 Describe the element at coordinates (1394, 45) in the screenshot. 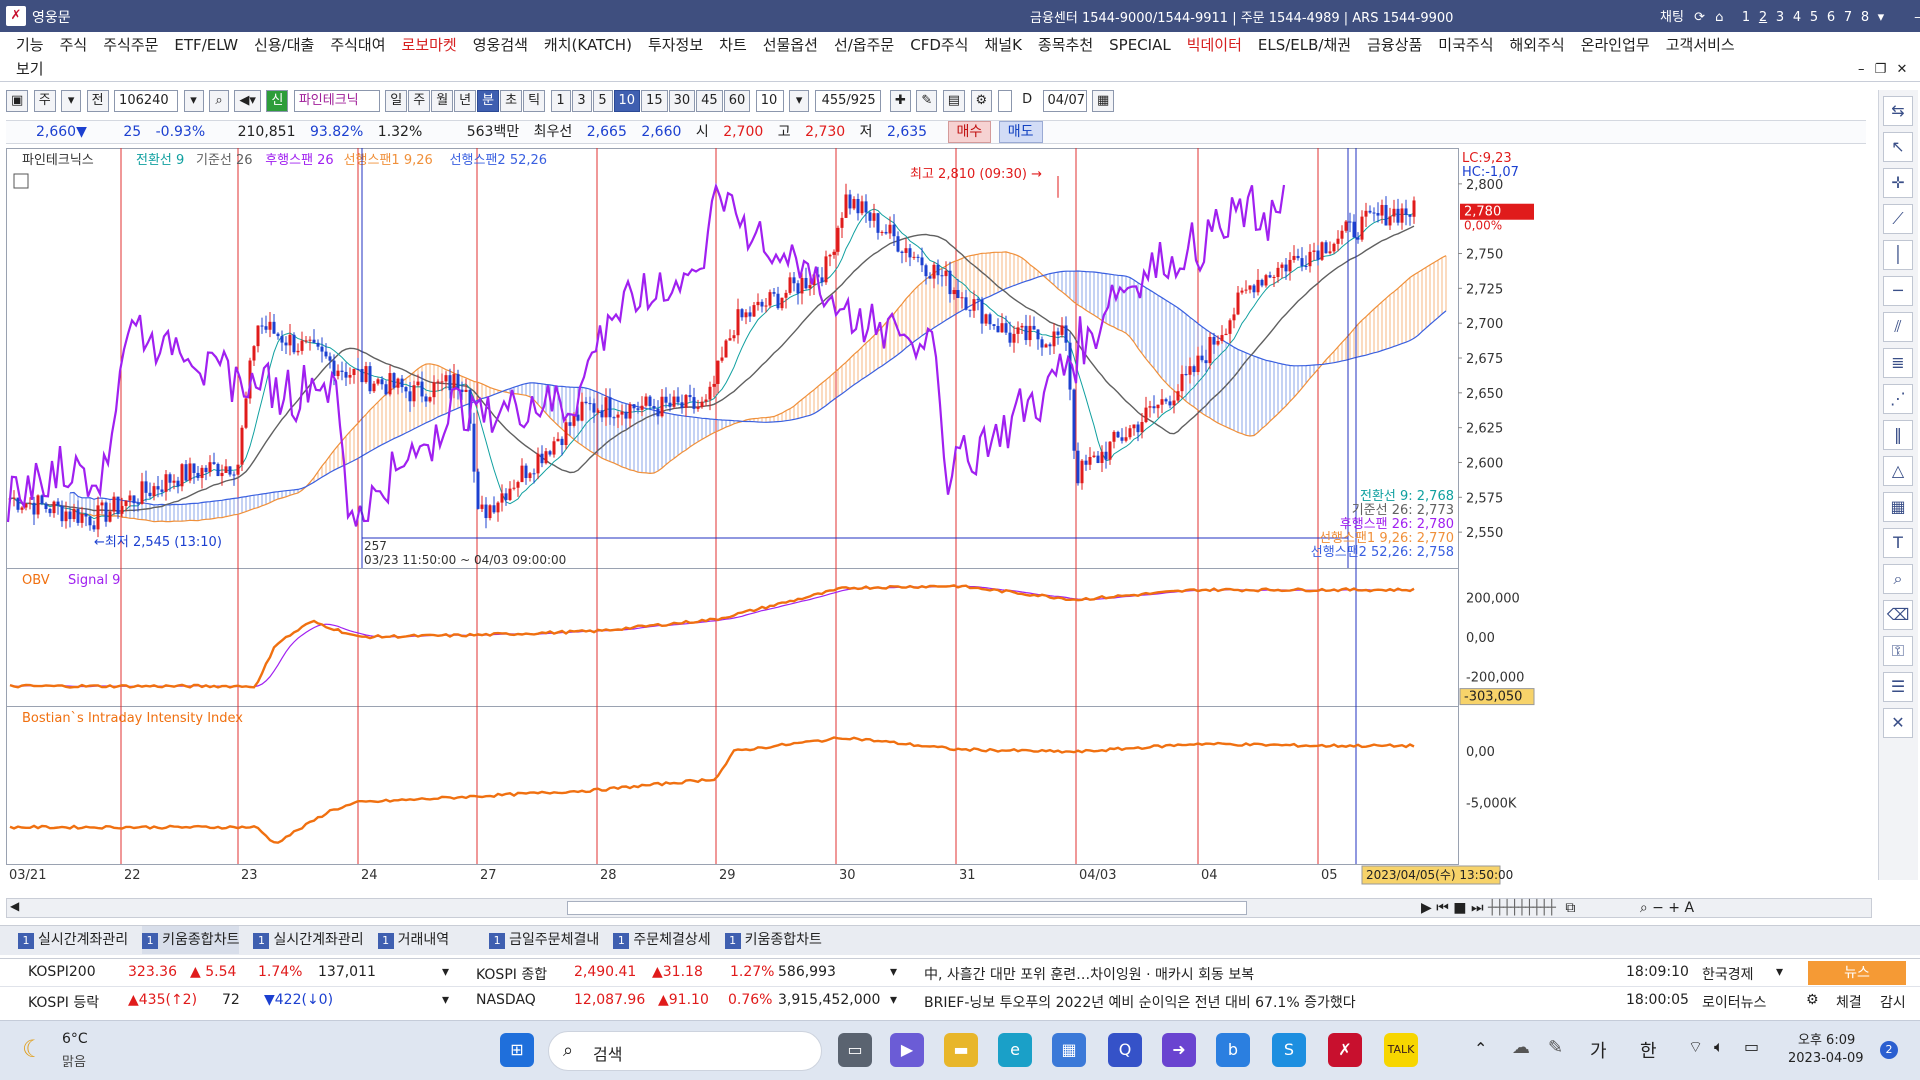

I see `menu-item: 금융상품` at that location.